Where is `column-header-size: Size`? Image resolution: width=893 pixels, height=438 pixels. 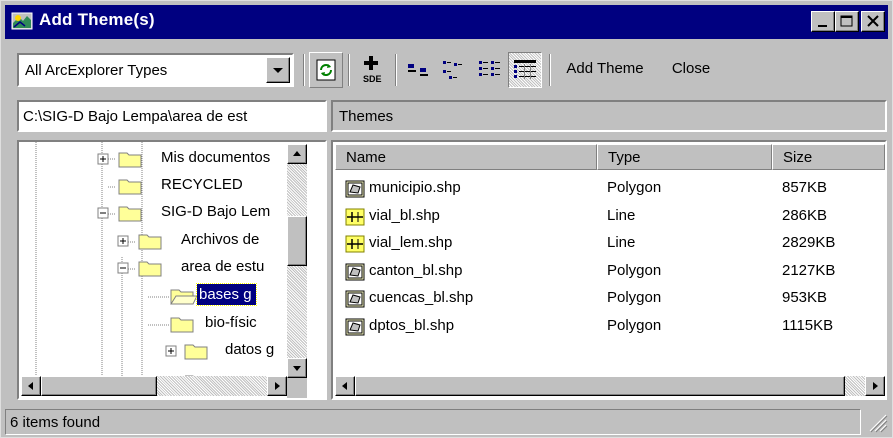 column-header-size: Size is located at coordinates (828, 157).